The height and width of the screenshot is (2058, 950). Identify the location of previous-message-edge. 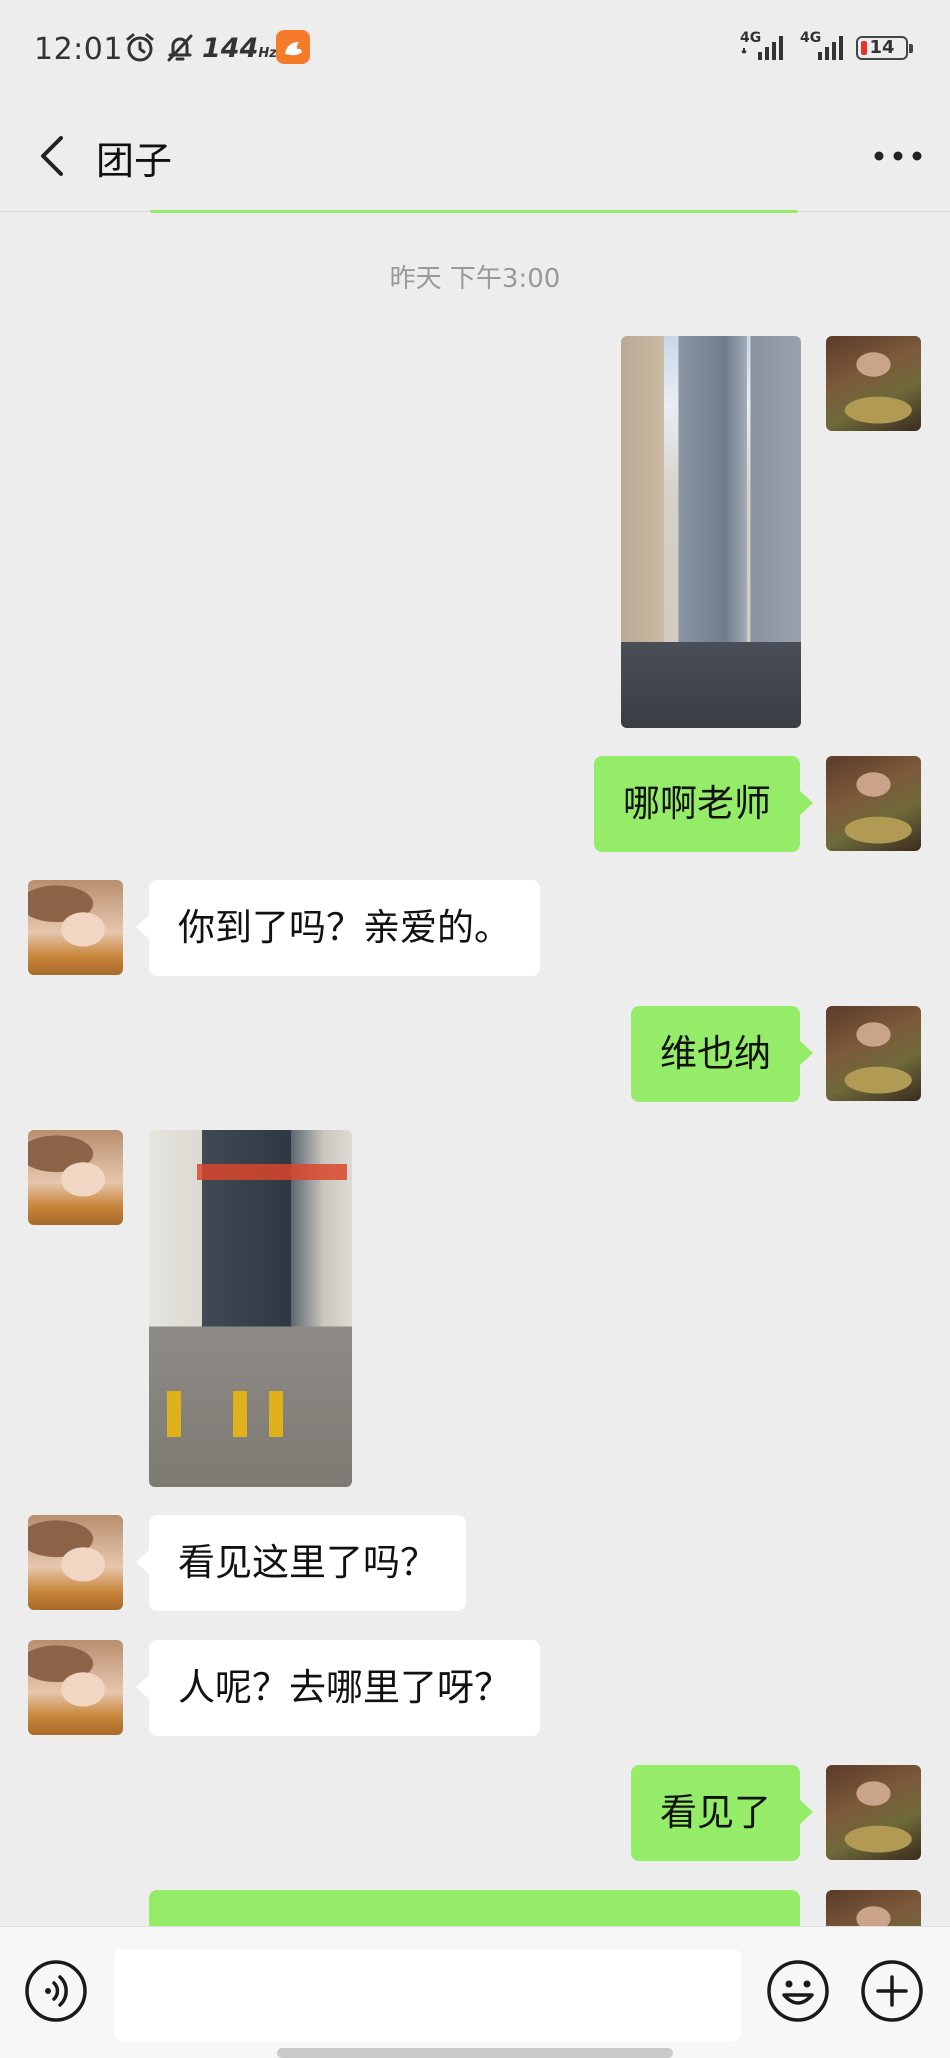
(474, 211).